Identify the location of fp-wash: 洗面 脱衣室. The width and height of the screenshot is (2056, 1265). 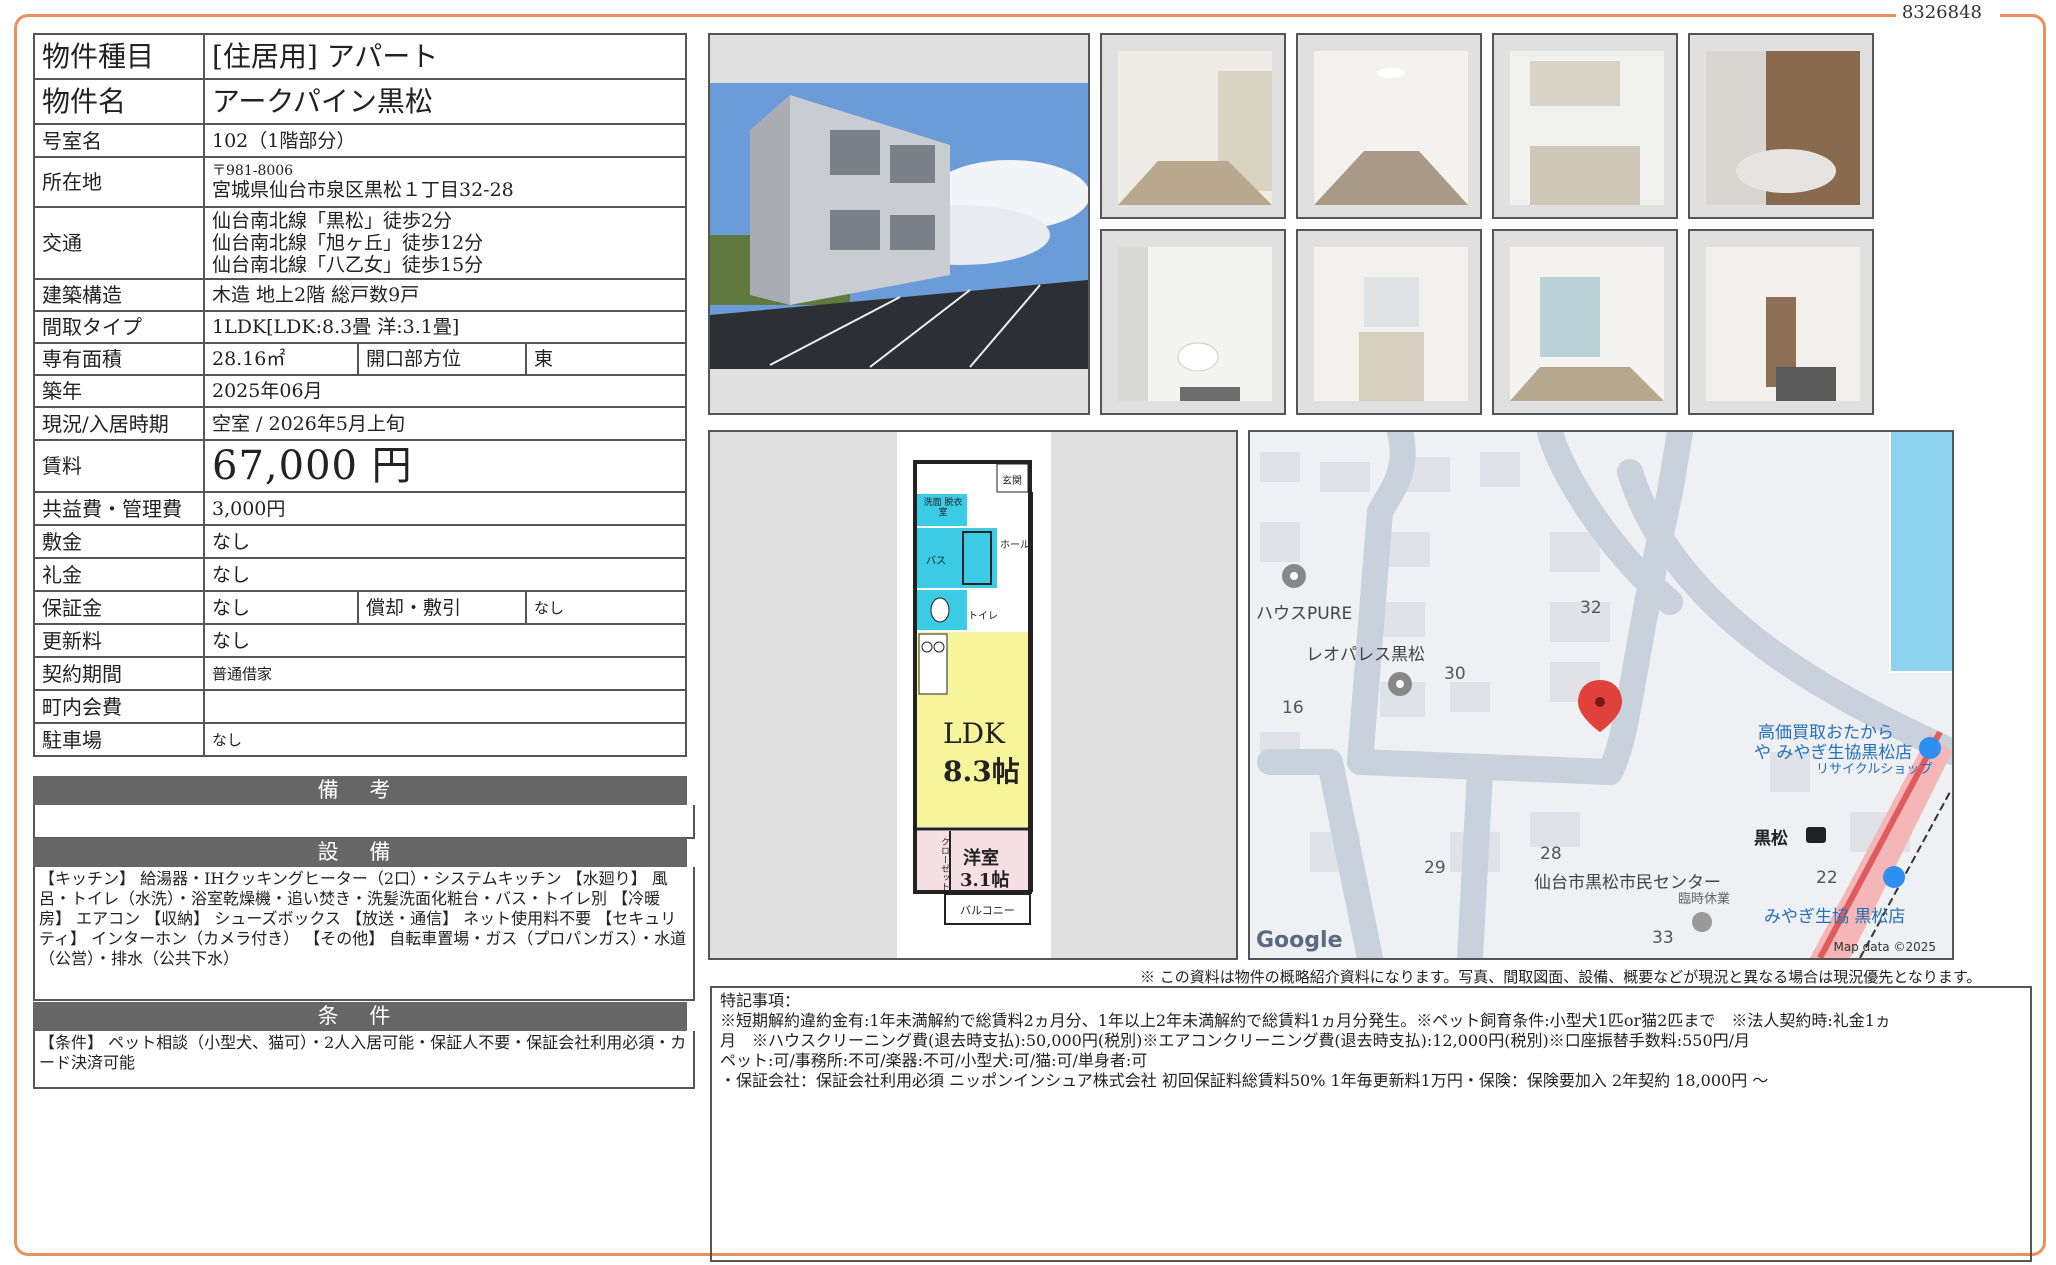
(943, 508).